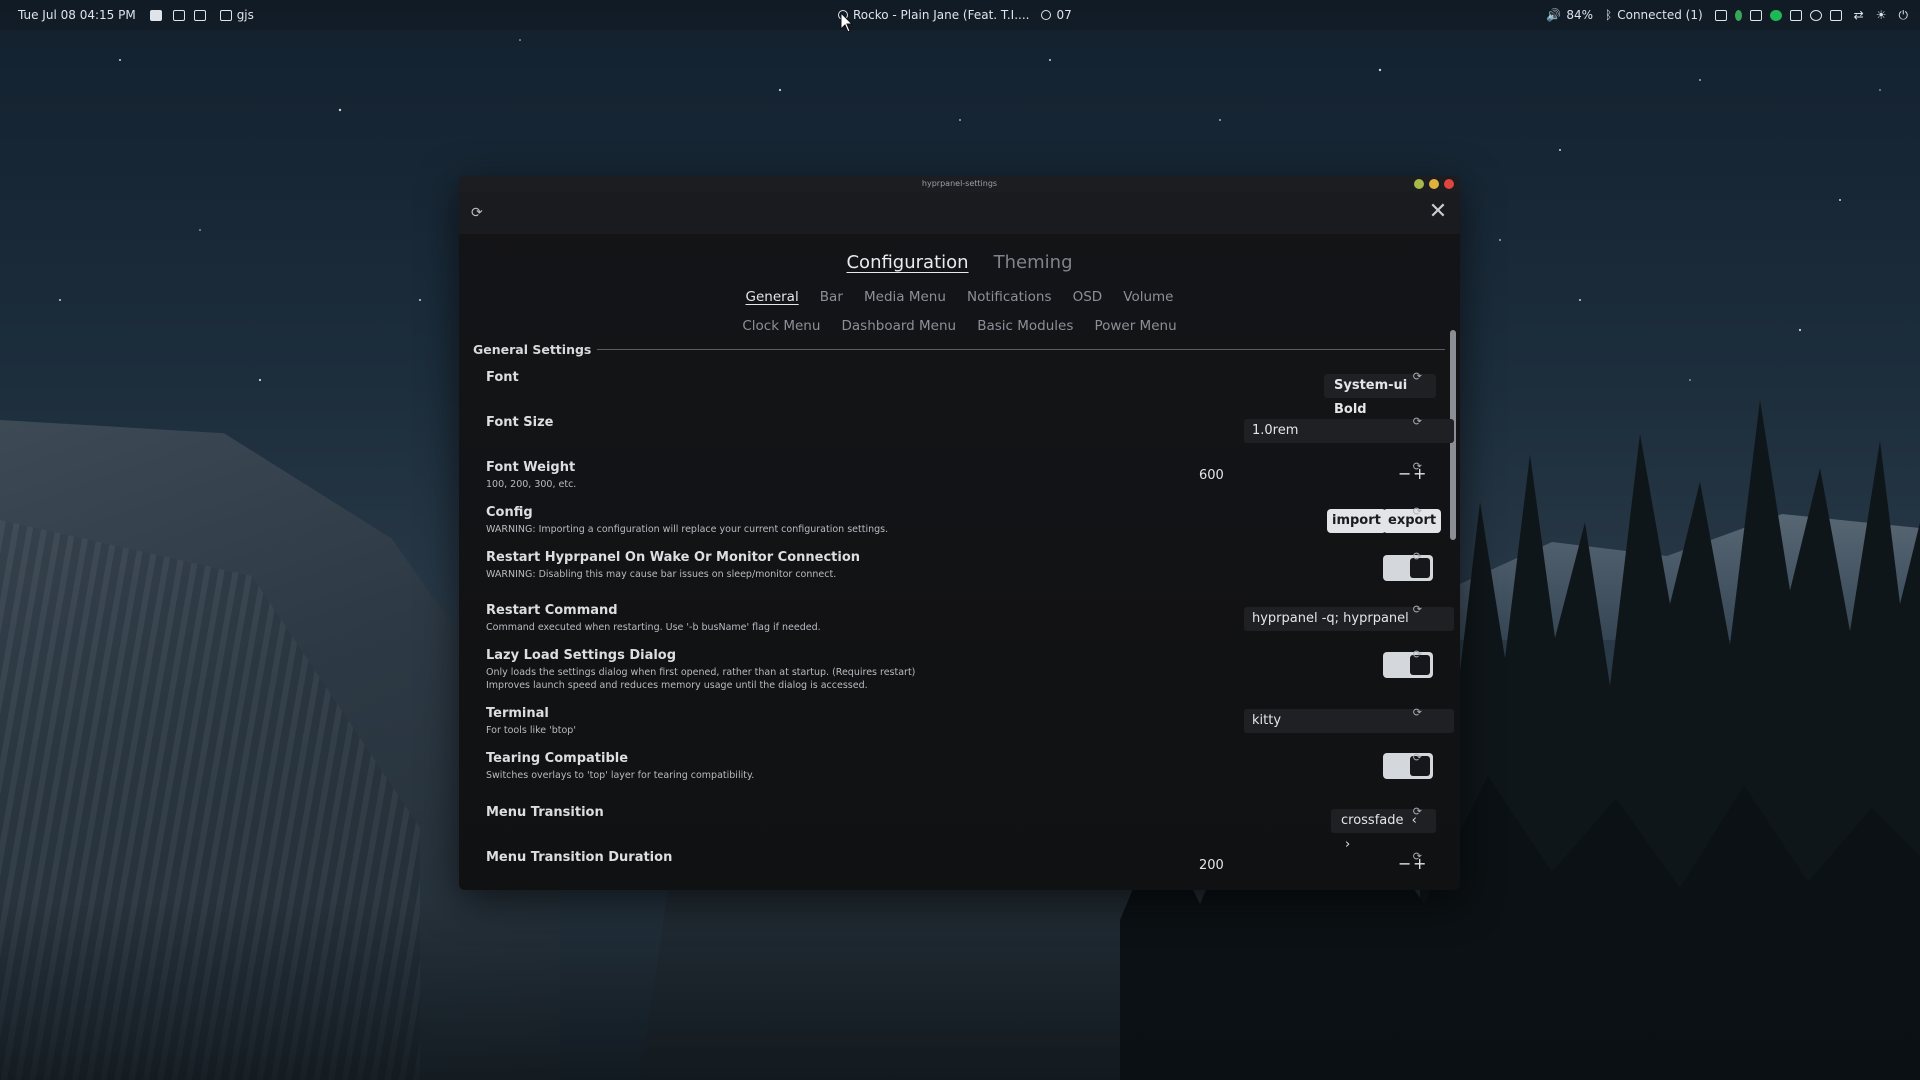 This screenshot has height=1080, width=1920. Describe the element at coordinates (1088, 297) in the screenshot. I see `tab-osd: OSD` at that location.